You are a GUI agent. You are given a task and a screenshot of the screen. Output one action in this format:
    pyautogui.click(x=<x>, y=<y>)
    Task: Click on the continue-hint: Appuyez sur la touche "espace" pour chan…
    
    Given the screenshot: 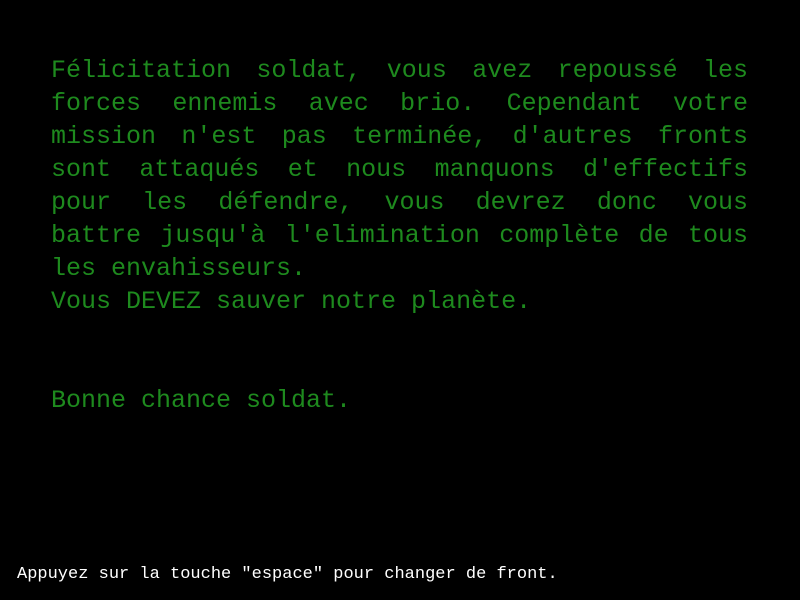 What is the action you would take?
    pyautogui.click(x=287, y=574)
    